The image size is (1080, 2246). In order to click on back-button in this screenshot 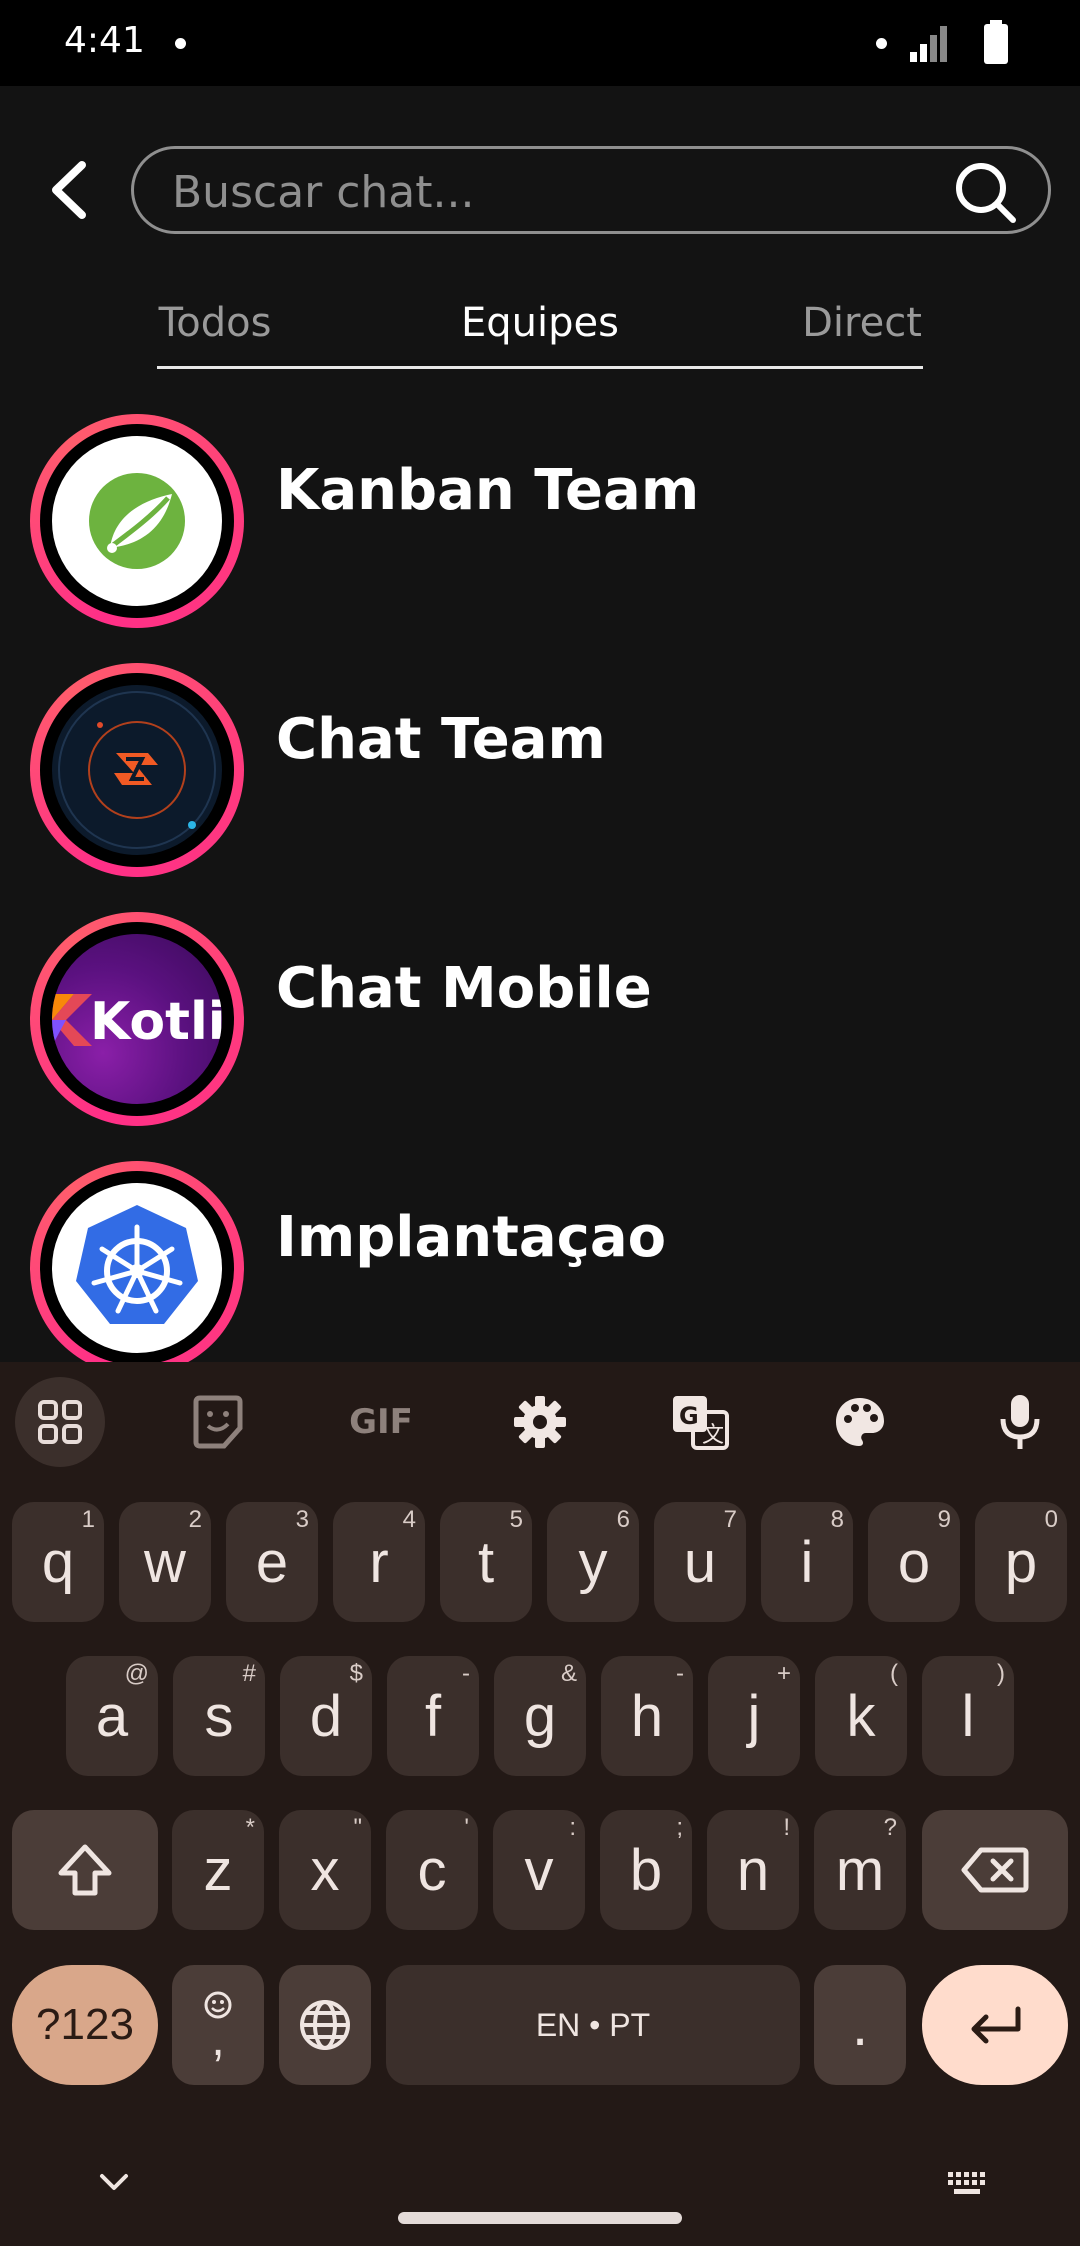, I will do `click(68, 190)`.